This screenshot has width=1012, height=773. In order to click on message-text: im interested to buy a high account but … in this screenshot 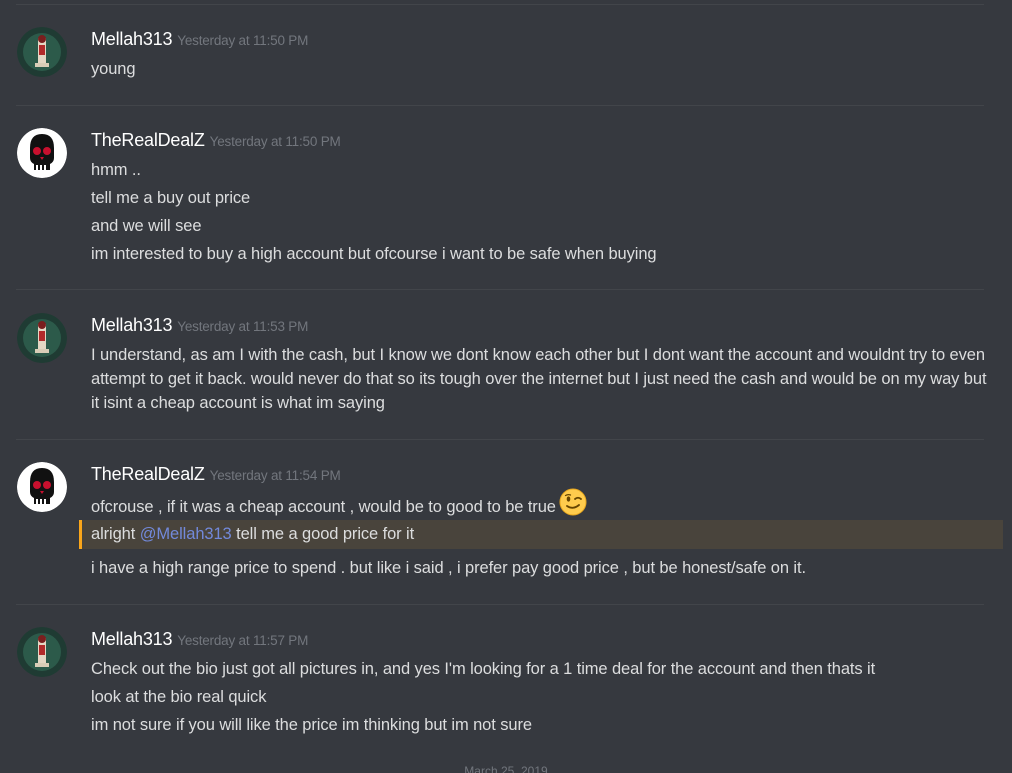, I will do `click(374, 254)`.